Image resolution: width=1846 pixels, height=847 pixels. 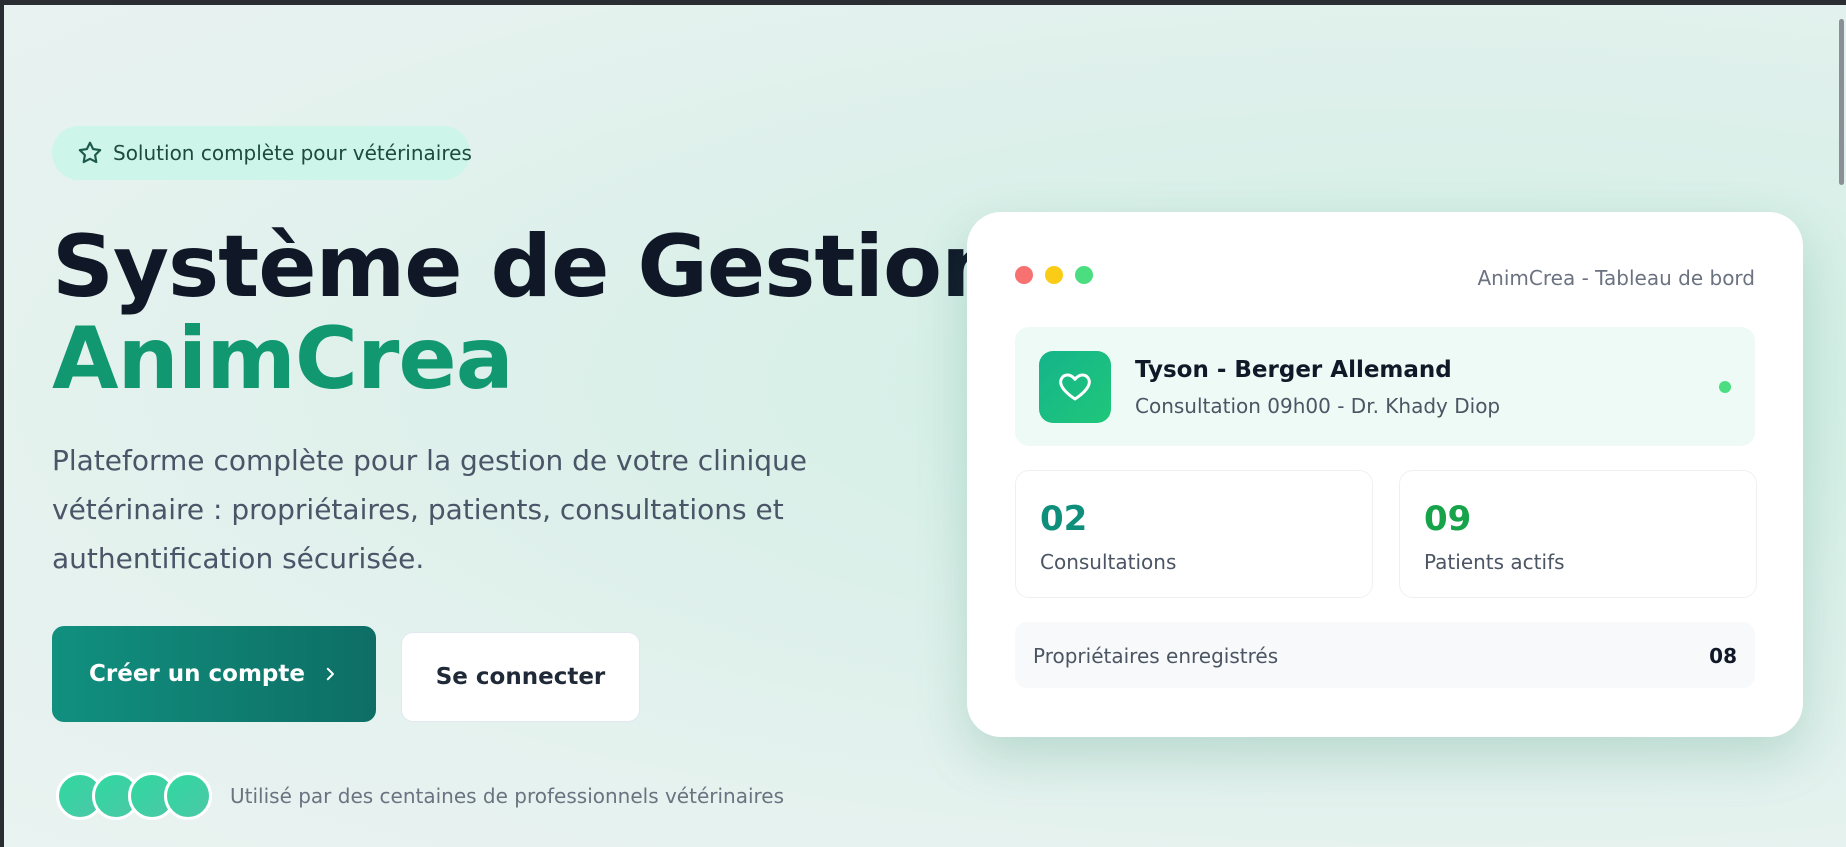 I want to click on owners-row: Propriétaires enregistrés 08, so click(x=1385, y=655).